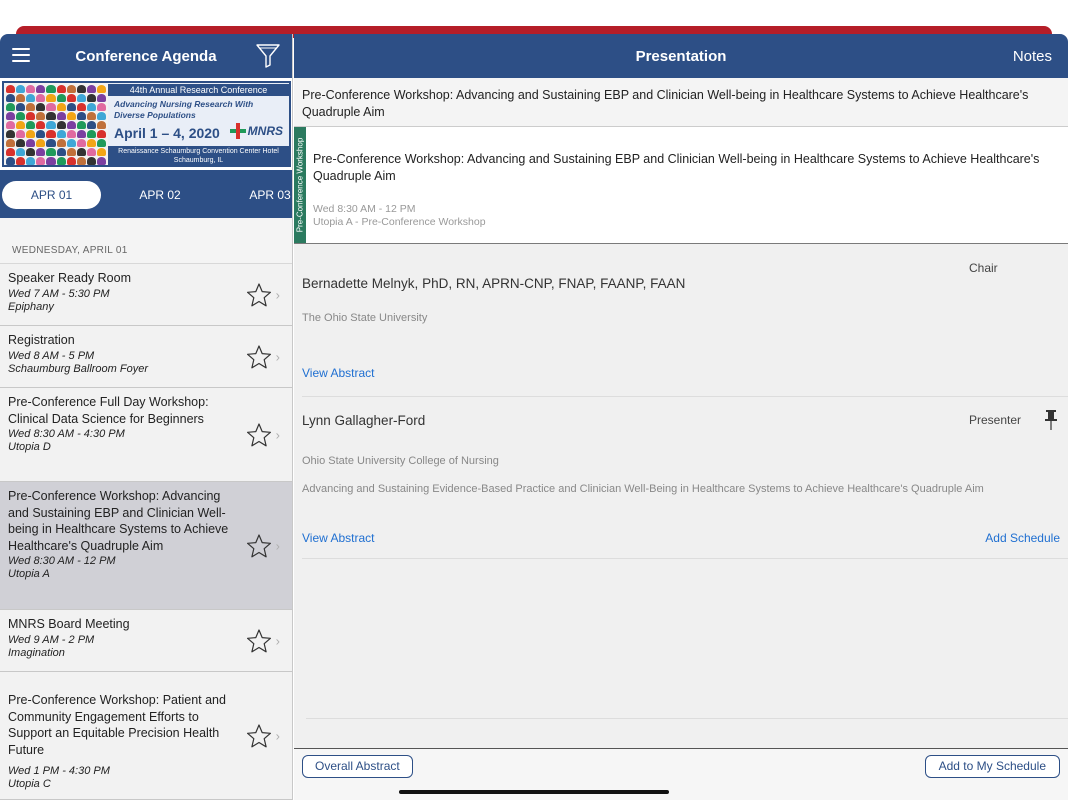  Describe the element at coordinates (51, 195) in the screenshot. I see `date-tab-apr01: APR 01` at that location.